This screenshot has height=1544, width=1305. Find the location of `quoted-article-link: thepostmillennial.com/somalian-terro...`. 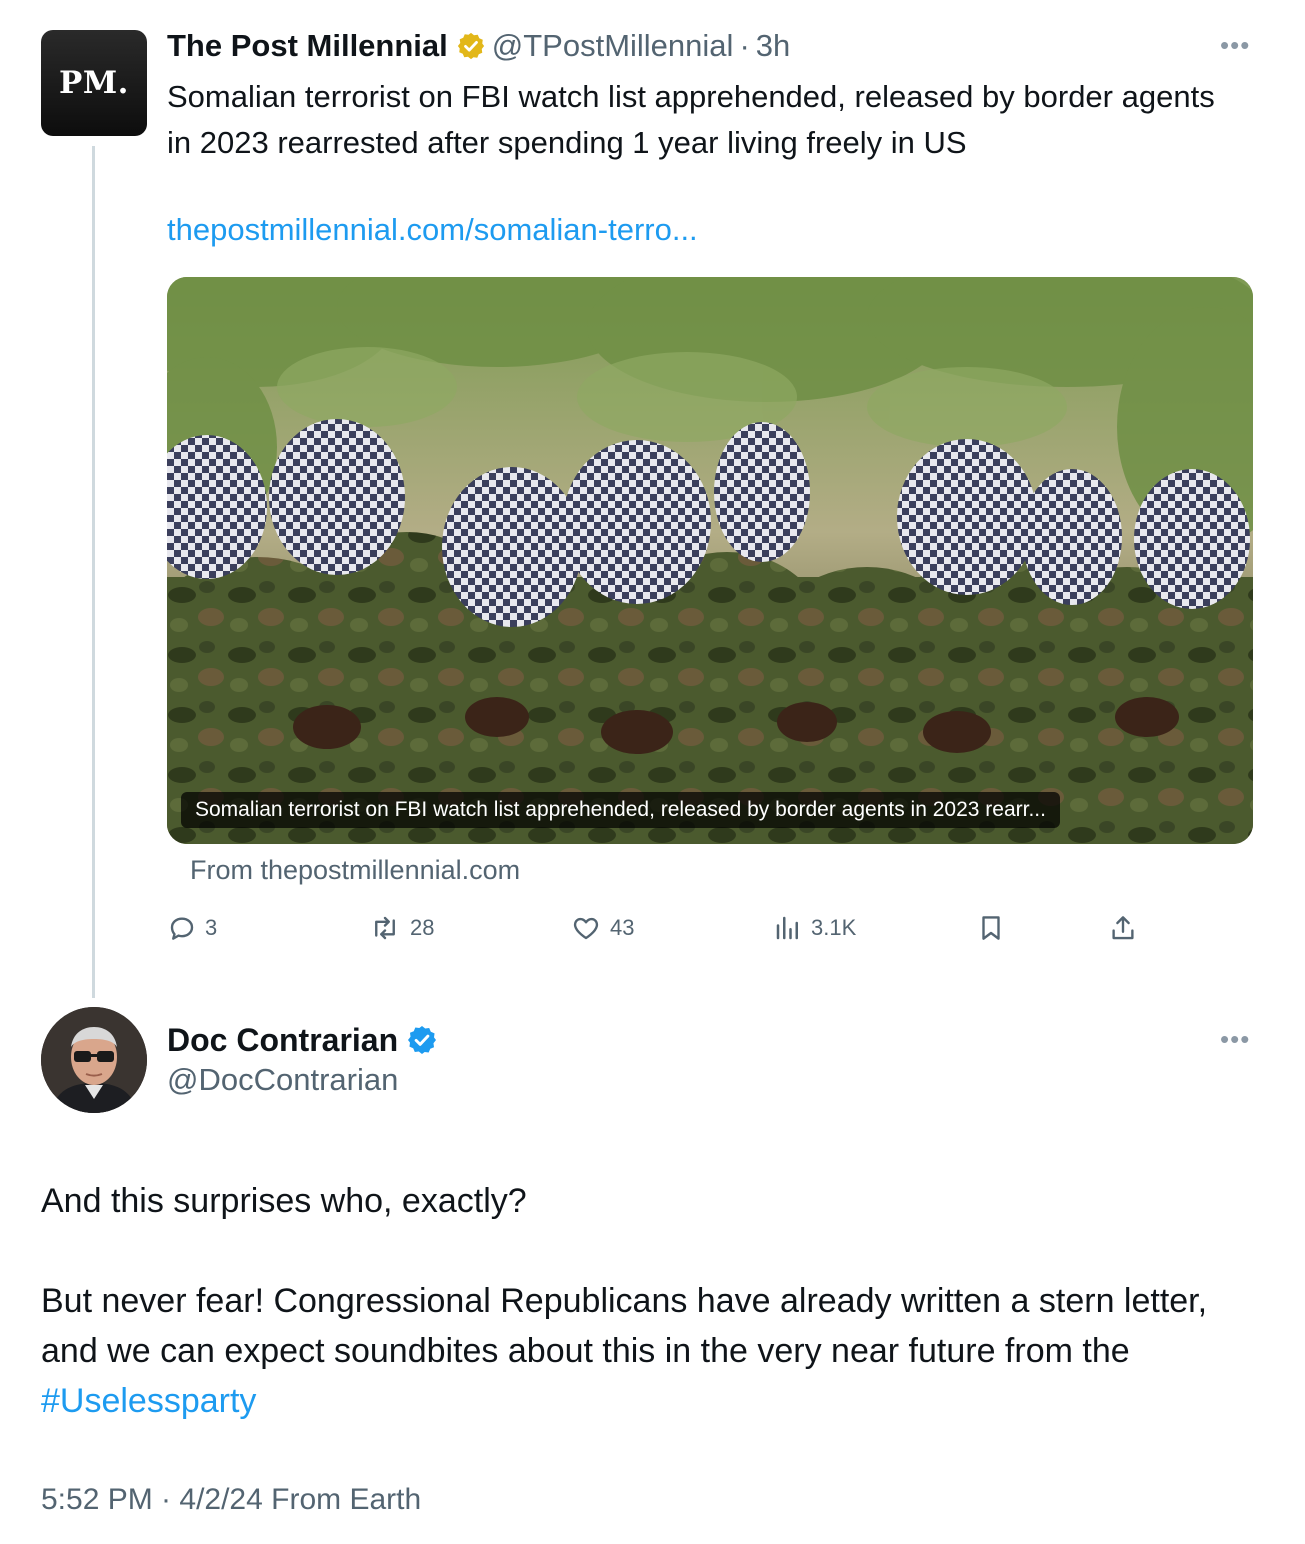

quoted-article-link: thepostmillennial.com/somalian-terro... is located at coordinates (432, 230).